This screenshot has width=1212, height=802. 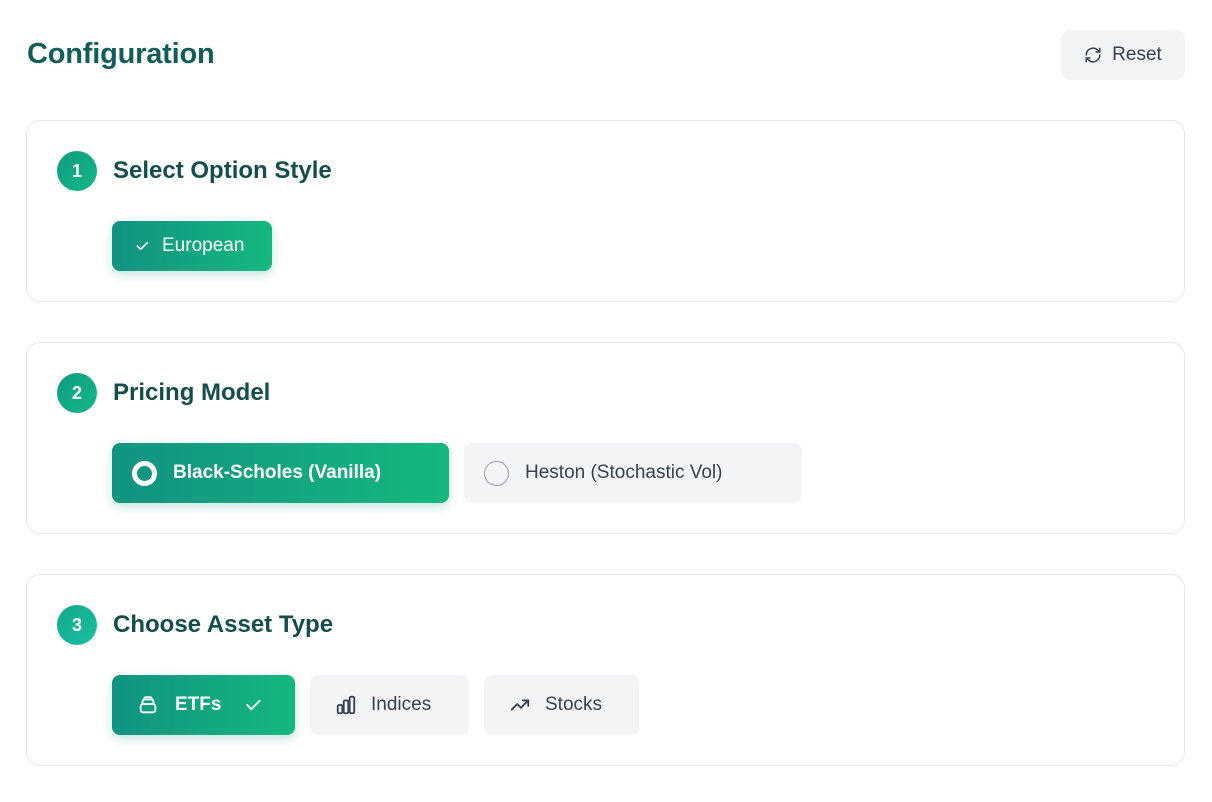 I want to click on option-label: Indices, so click(x=401, y=704).